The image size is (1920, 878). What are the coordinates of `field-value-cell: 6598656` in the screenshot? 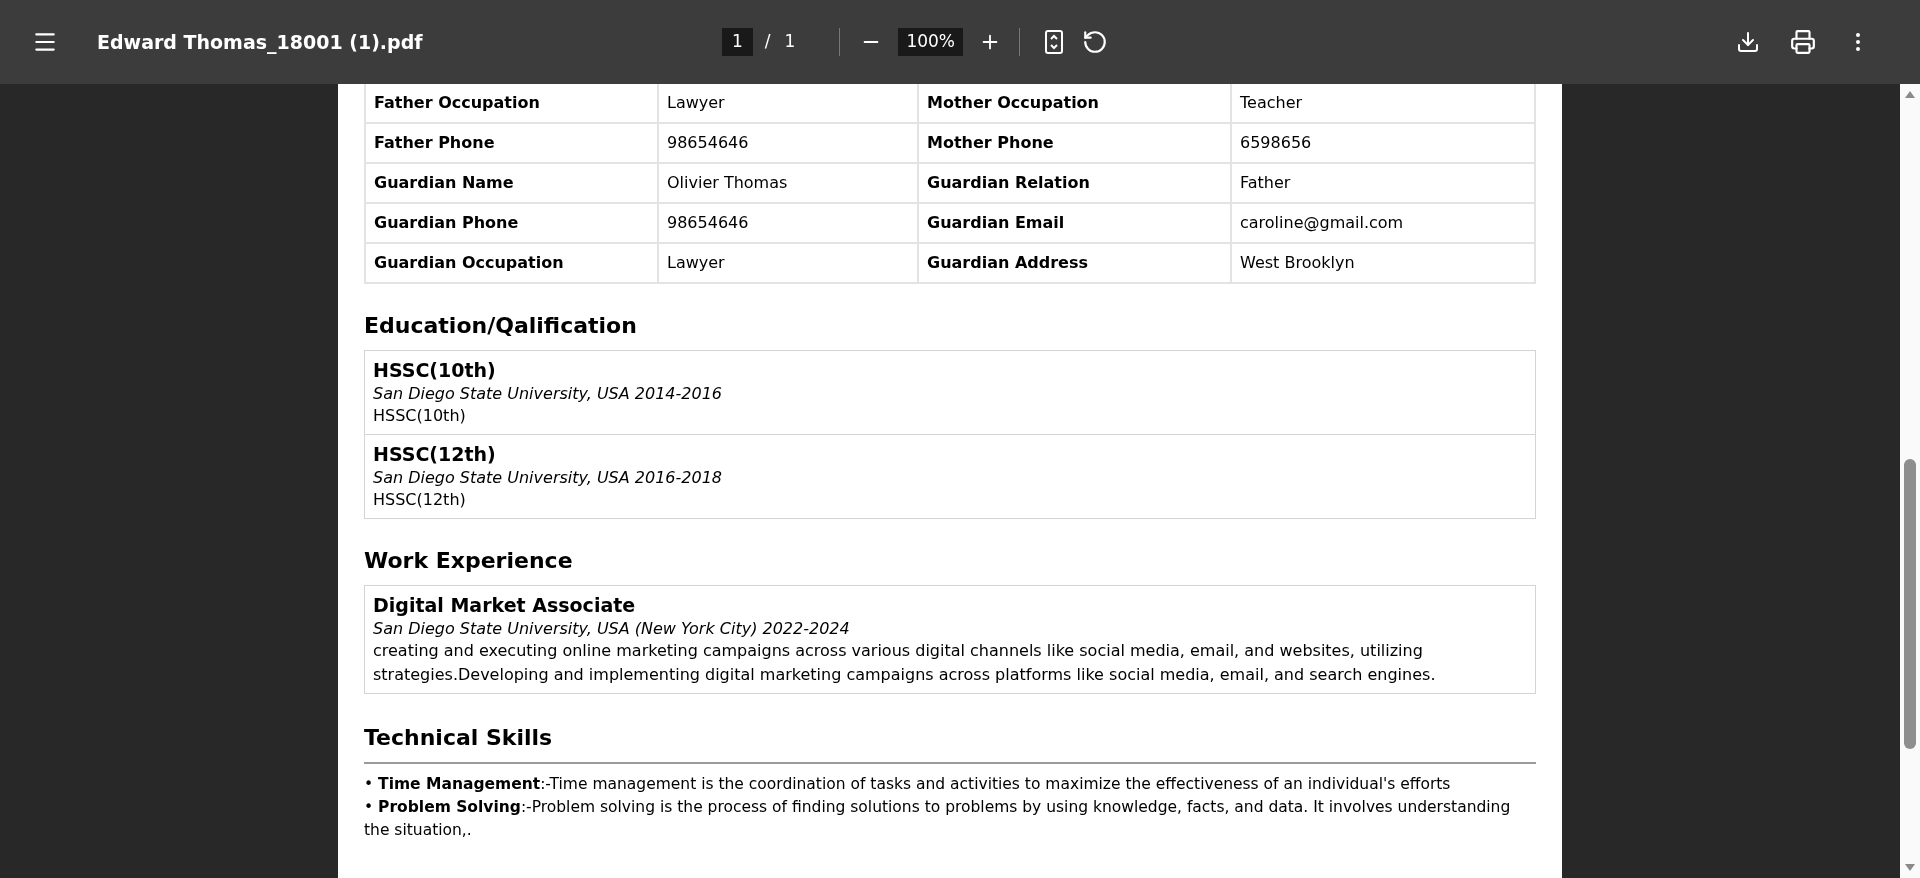 It's located at (1383, 143).